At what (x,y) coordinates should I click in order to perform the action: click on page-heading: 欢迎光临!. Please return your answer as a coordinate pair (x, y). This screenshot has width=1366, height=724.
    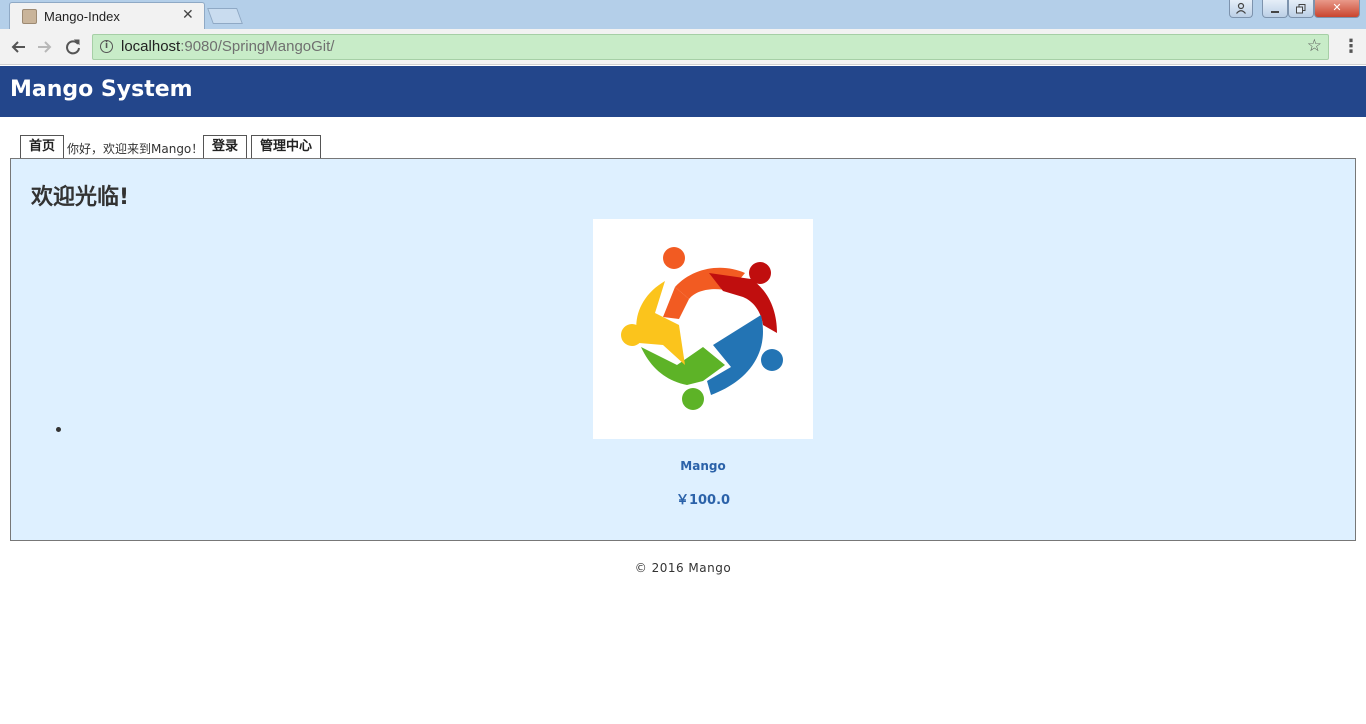
    Looking at the image, I should click on (80, 197).